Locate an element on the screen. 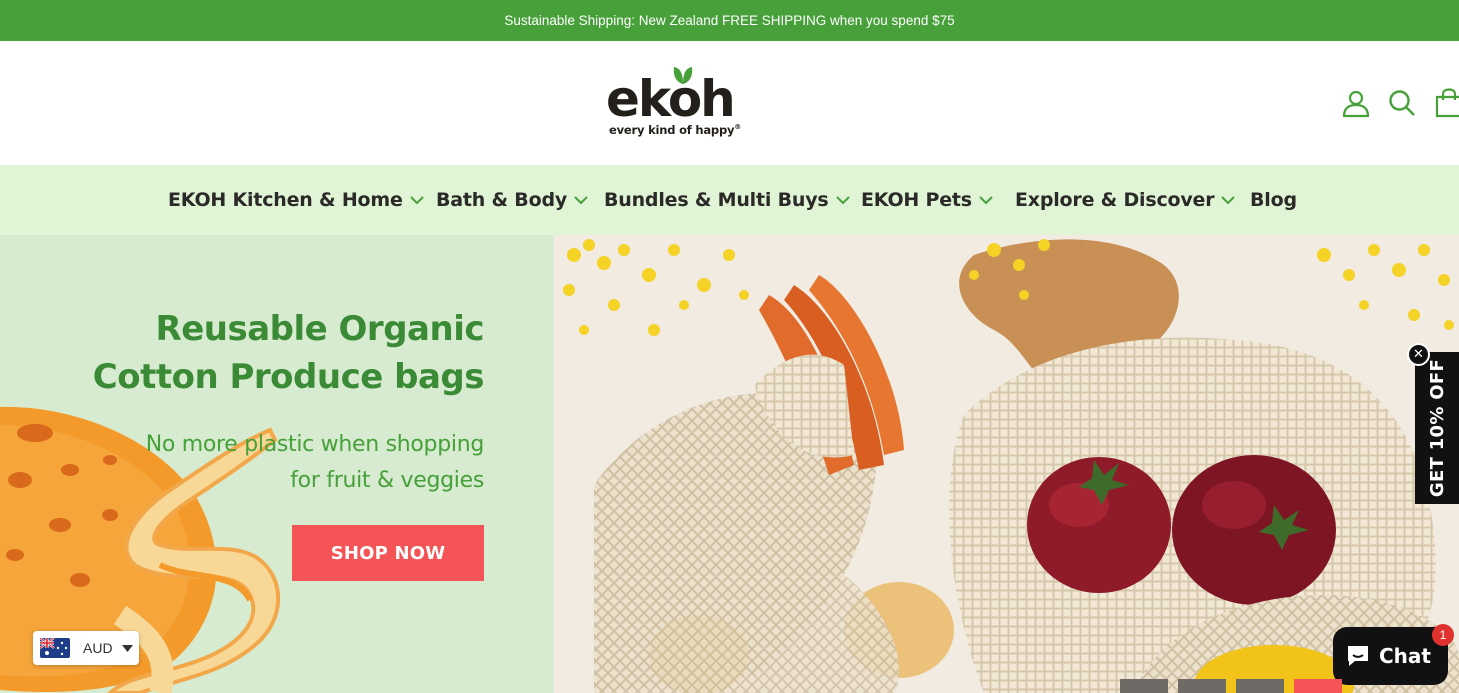 This screenshot has height=693, width=1459. brand-wordmark: ekoh is located at coordinates (671, 99).